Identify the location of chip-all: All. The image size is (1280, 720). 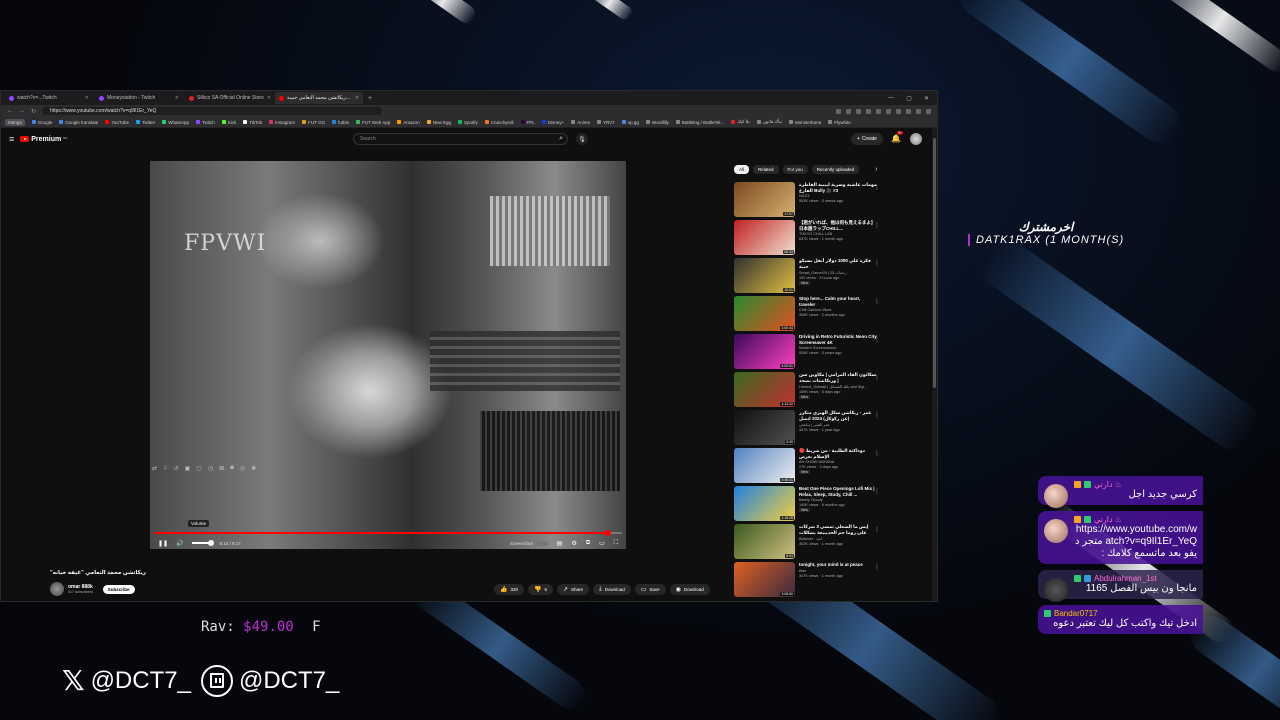
(742, 169).